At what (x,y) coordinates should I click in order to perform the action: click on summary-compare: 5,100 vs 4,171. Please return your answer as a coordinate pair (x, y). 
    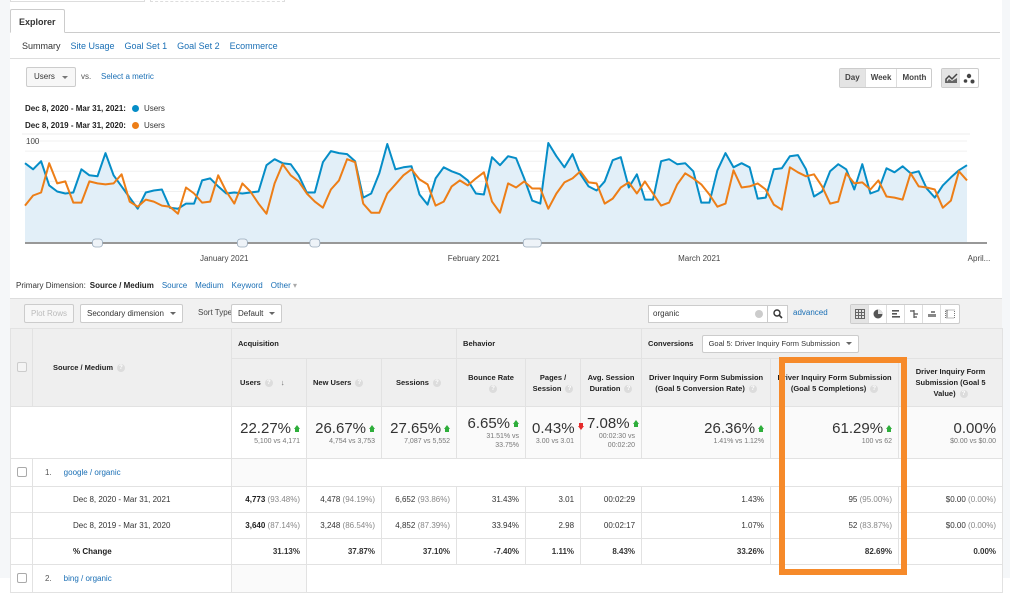
    Looking at the image, I should click on (277, 441).